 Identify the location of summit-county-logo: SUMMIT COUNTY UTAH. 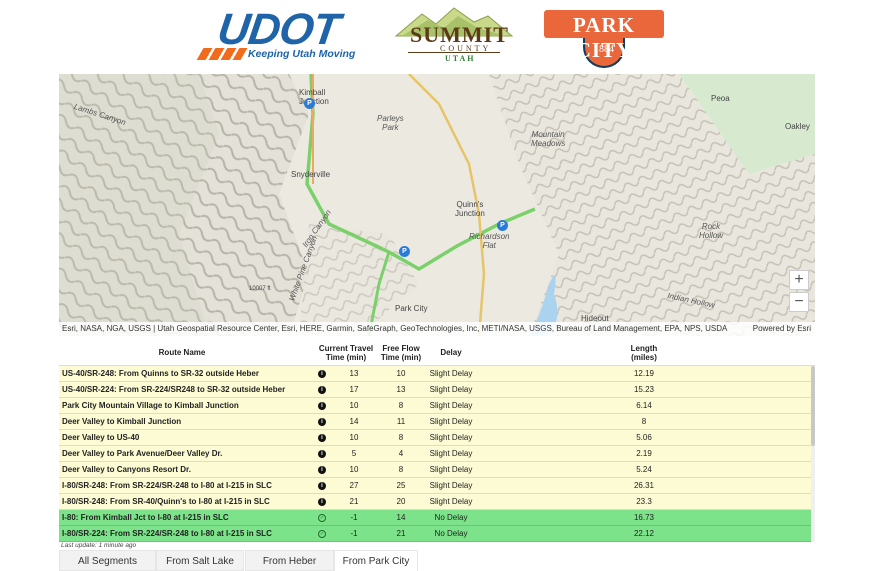
(454, 36).